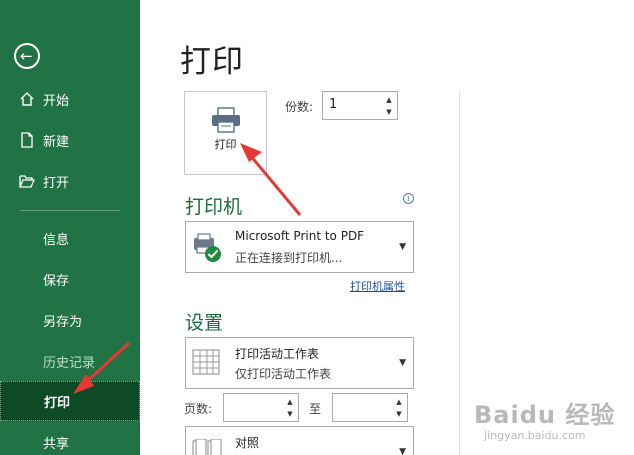 The height and width of the screenshot is (455, 634). Describe the element at coordinates (545, 415) in the screenshot. I see `watermark-text: Baidu 经验` at that location.